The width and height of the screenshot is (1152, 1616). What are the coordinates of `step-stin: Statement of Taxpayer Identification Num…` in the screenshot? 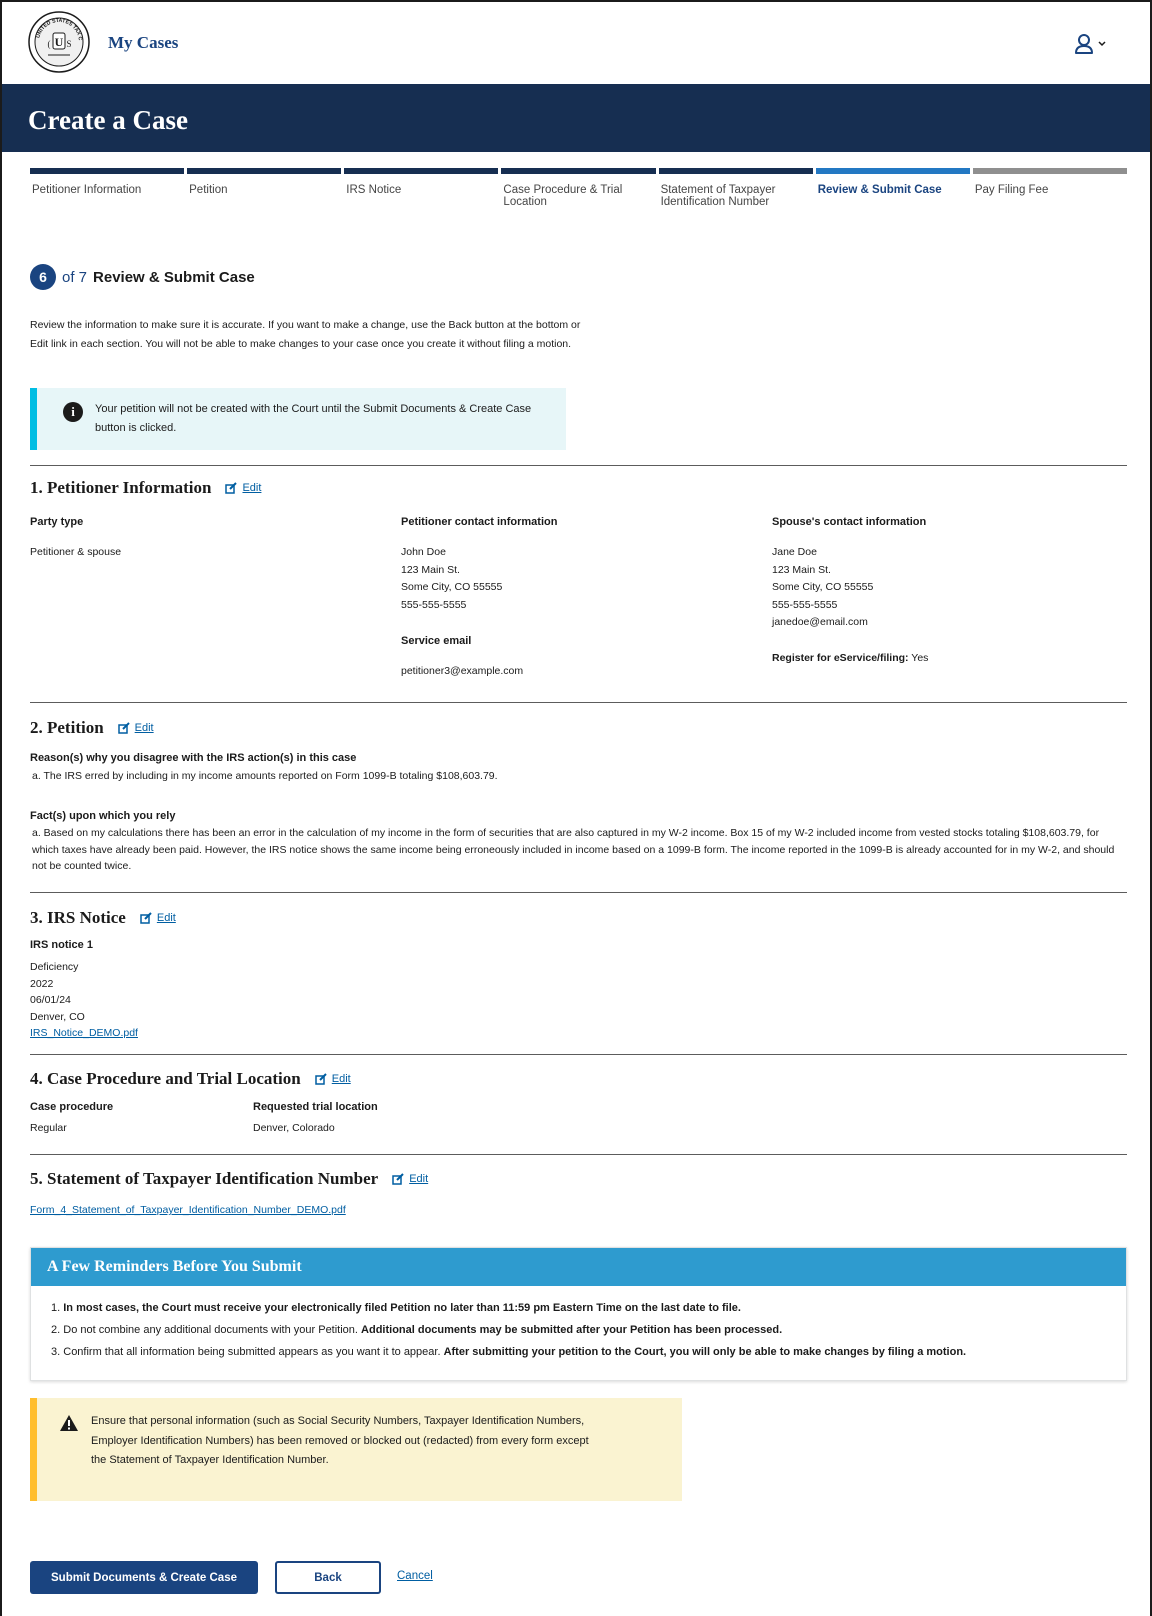 It's located at (735, 188).